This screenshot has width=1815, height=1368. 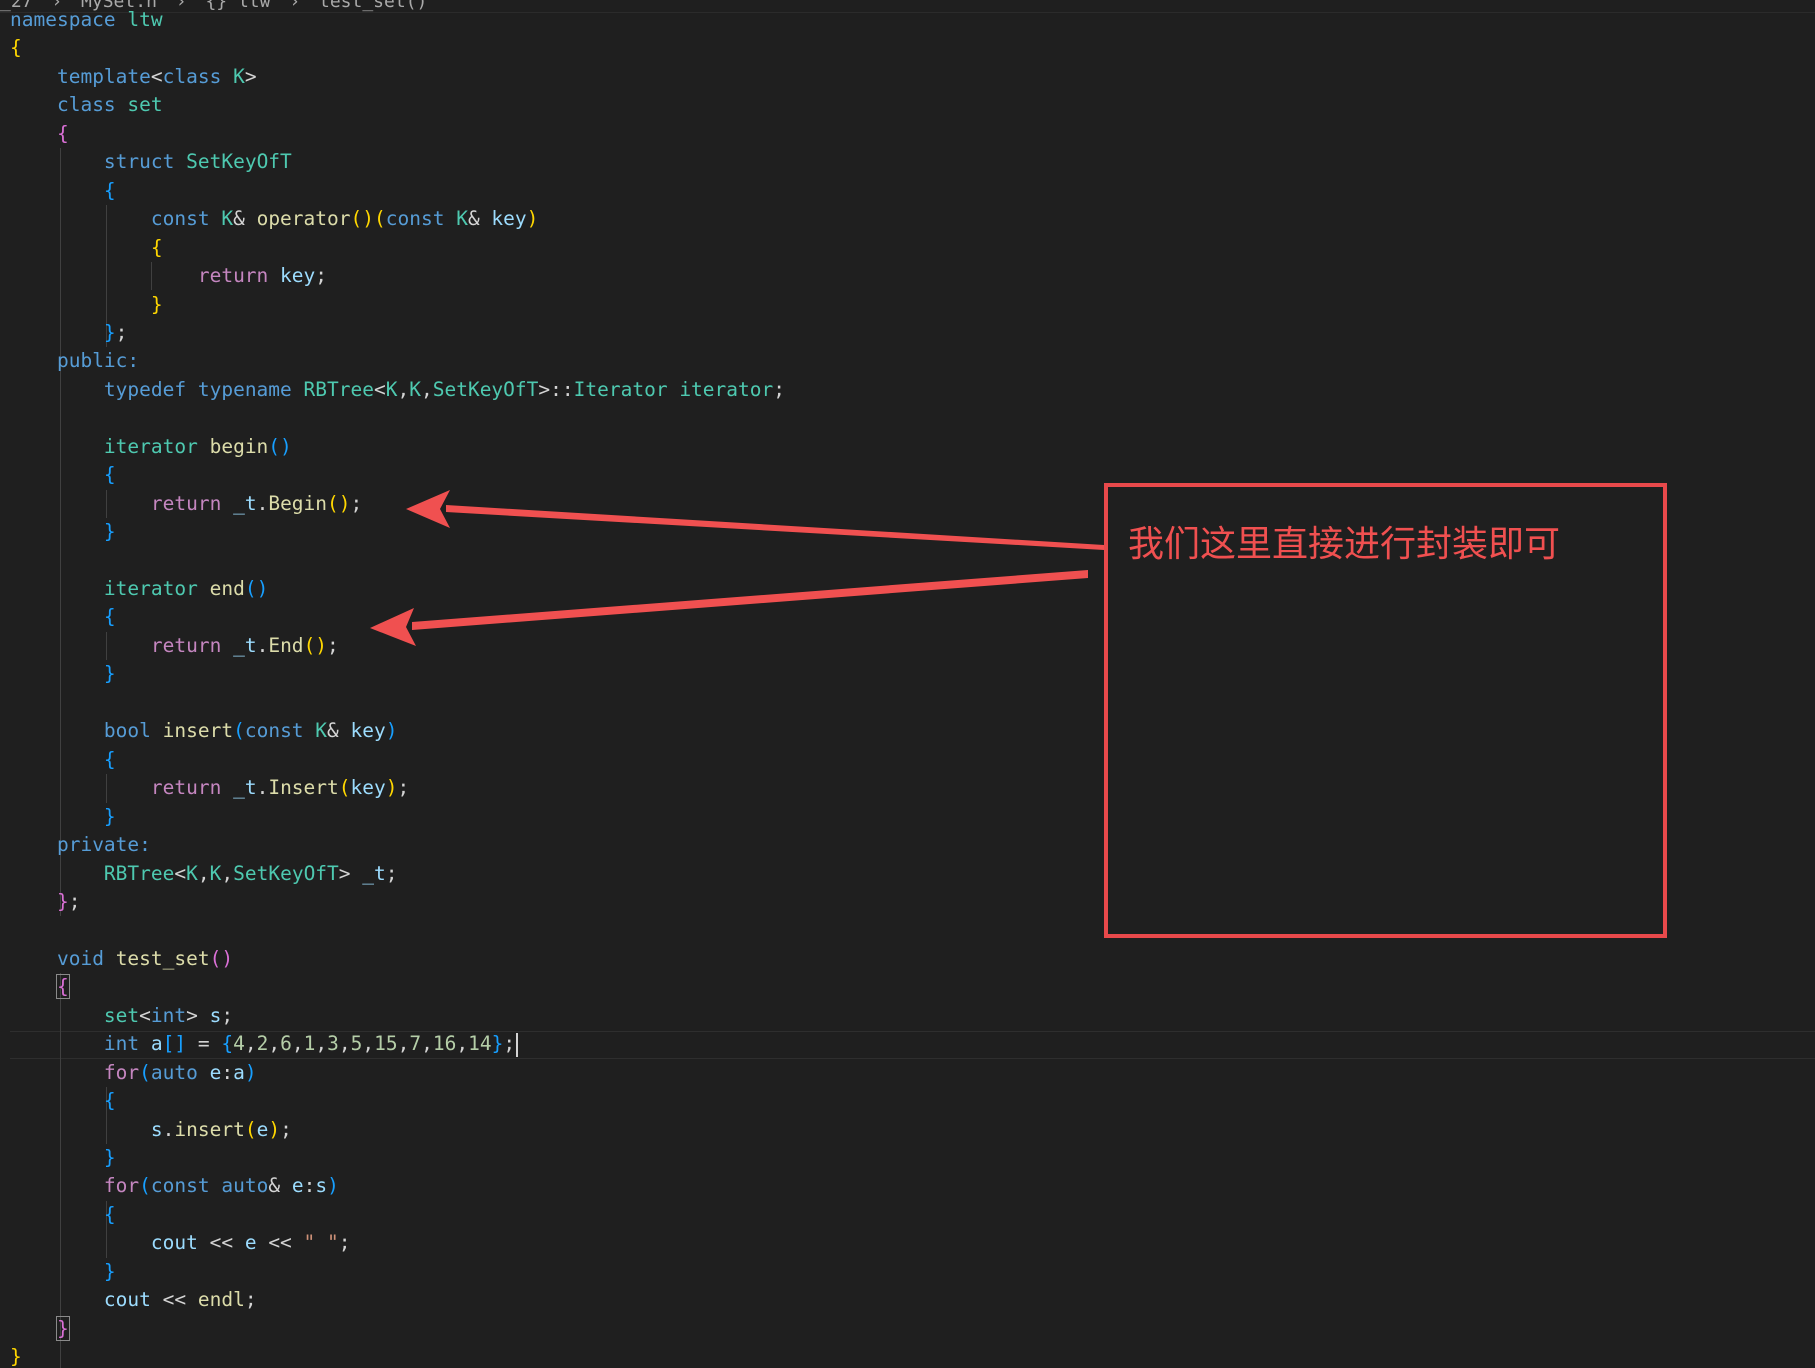 I want to click on arrow-begin-shaft, so click(x=775, y=527).